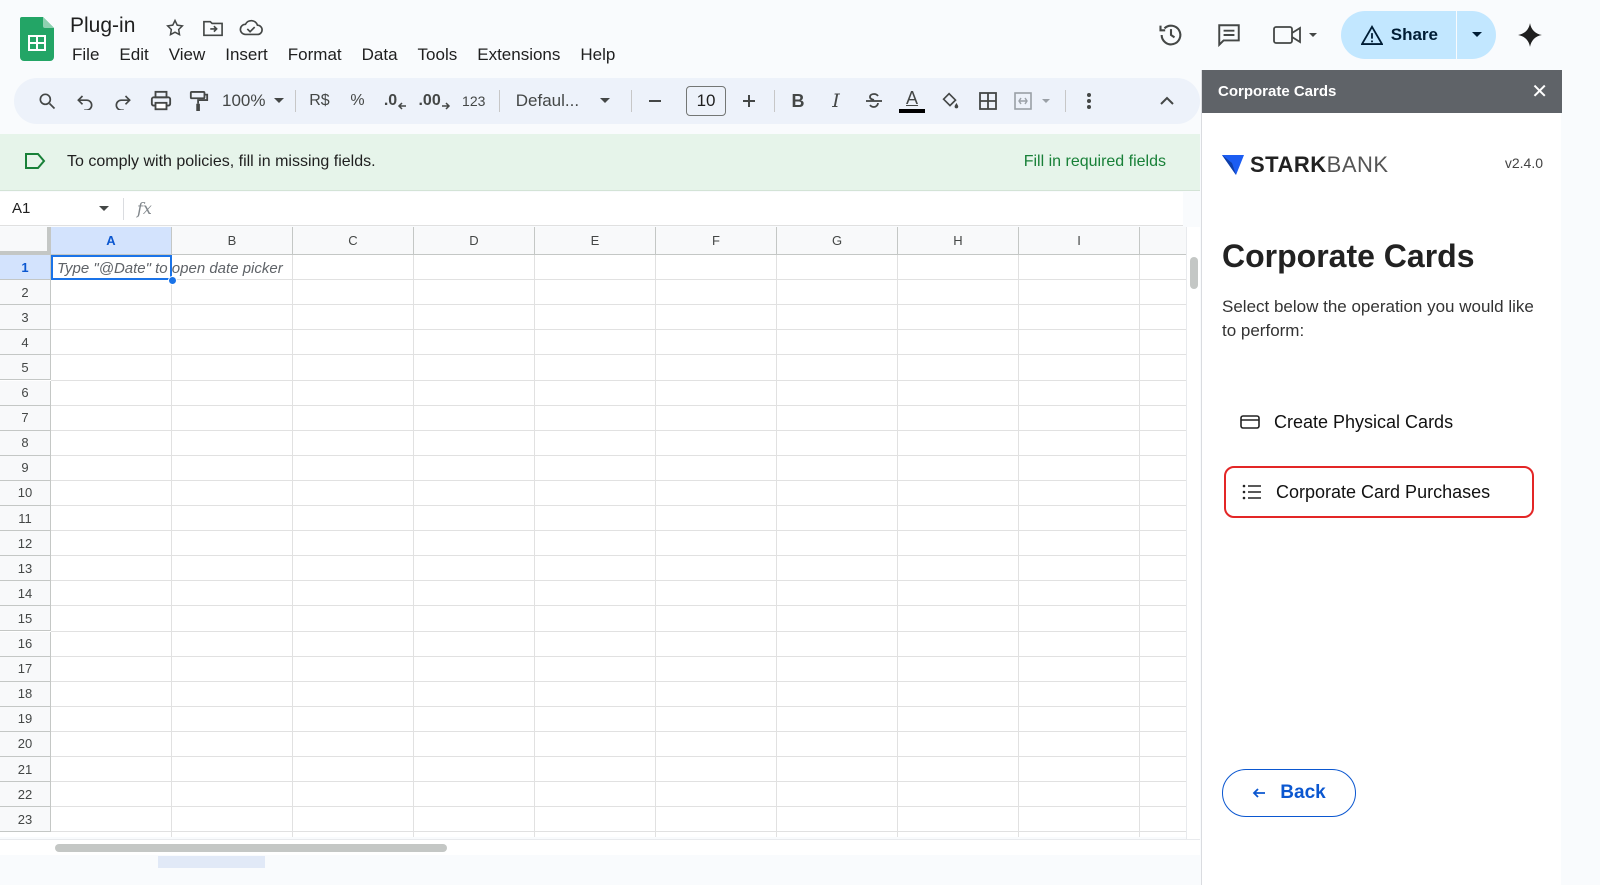 This screenshot has height=885, width=1600. Describe the element at coordinates (1289, 793) in the screenshot. I see `back-button: Back` at that location.